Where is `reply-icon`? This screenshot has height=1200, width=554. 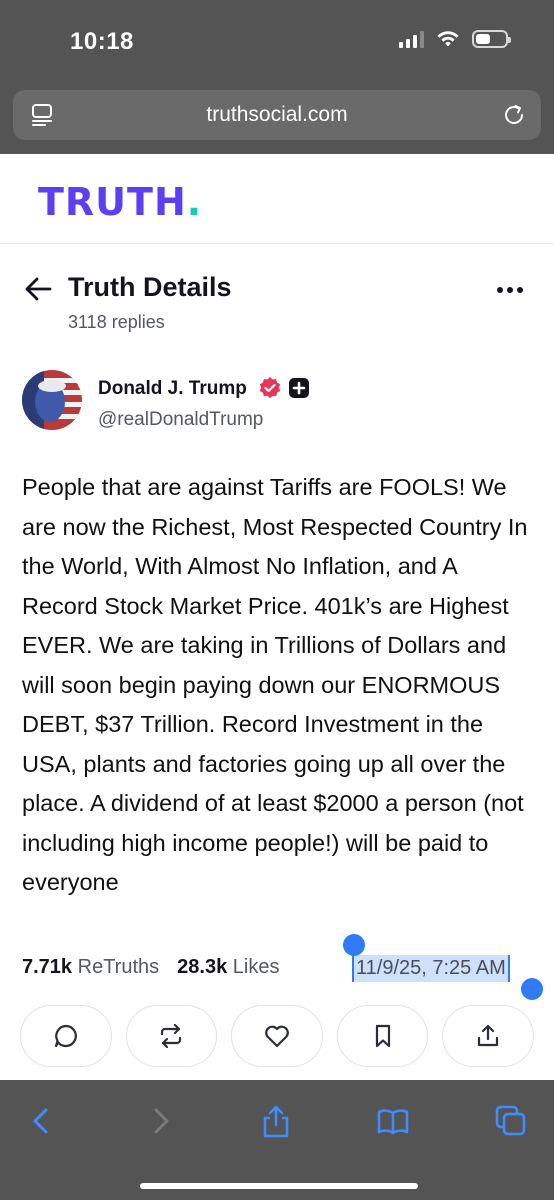 reply-icon is located at coordinates (65, 1036).